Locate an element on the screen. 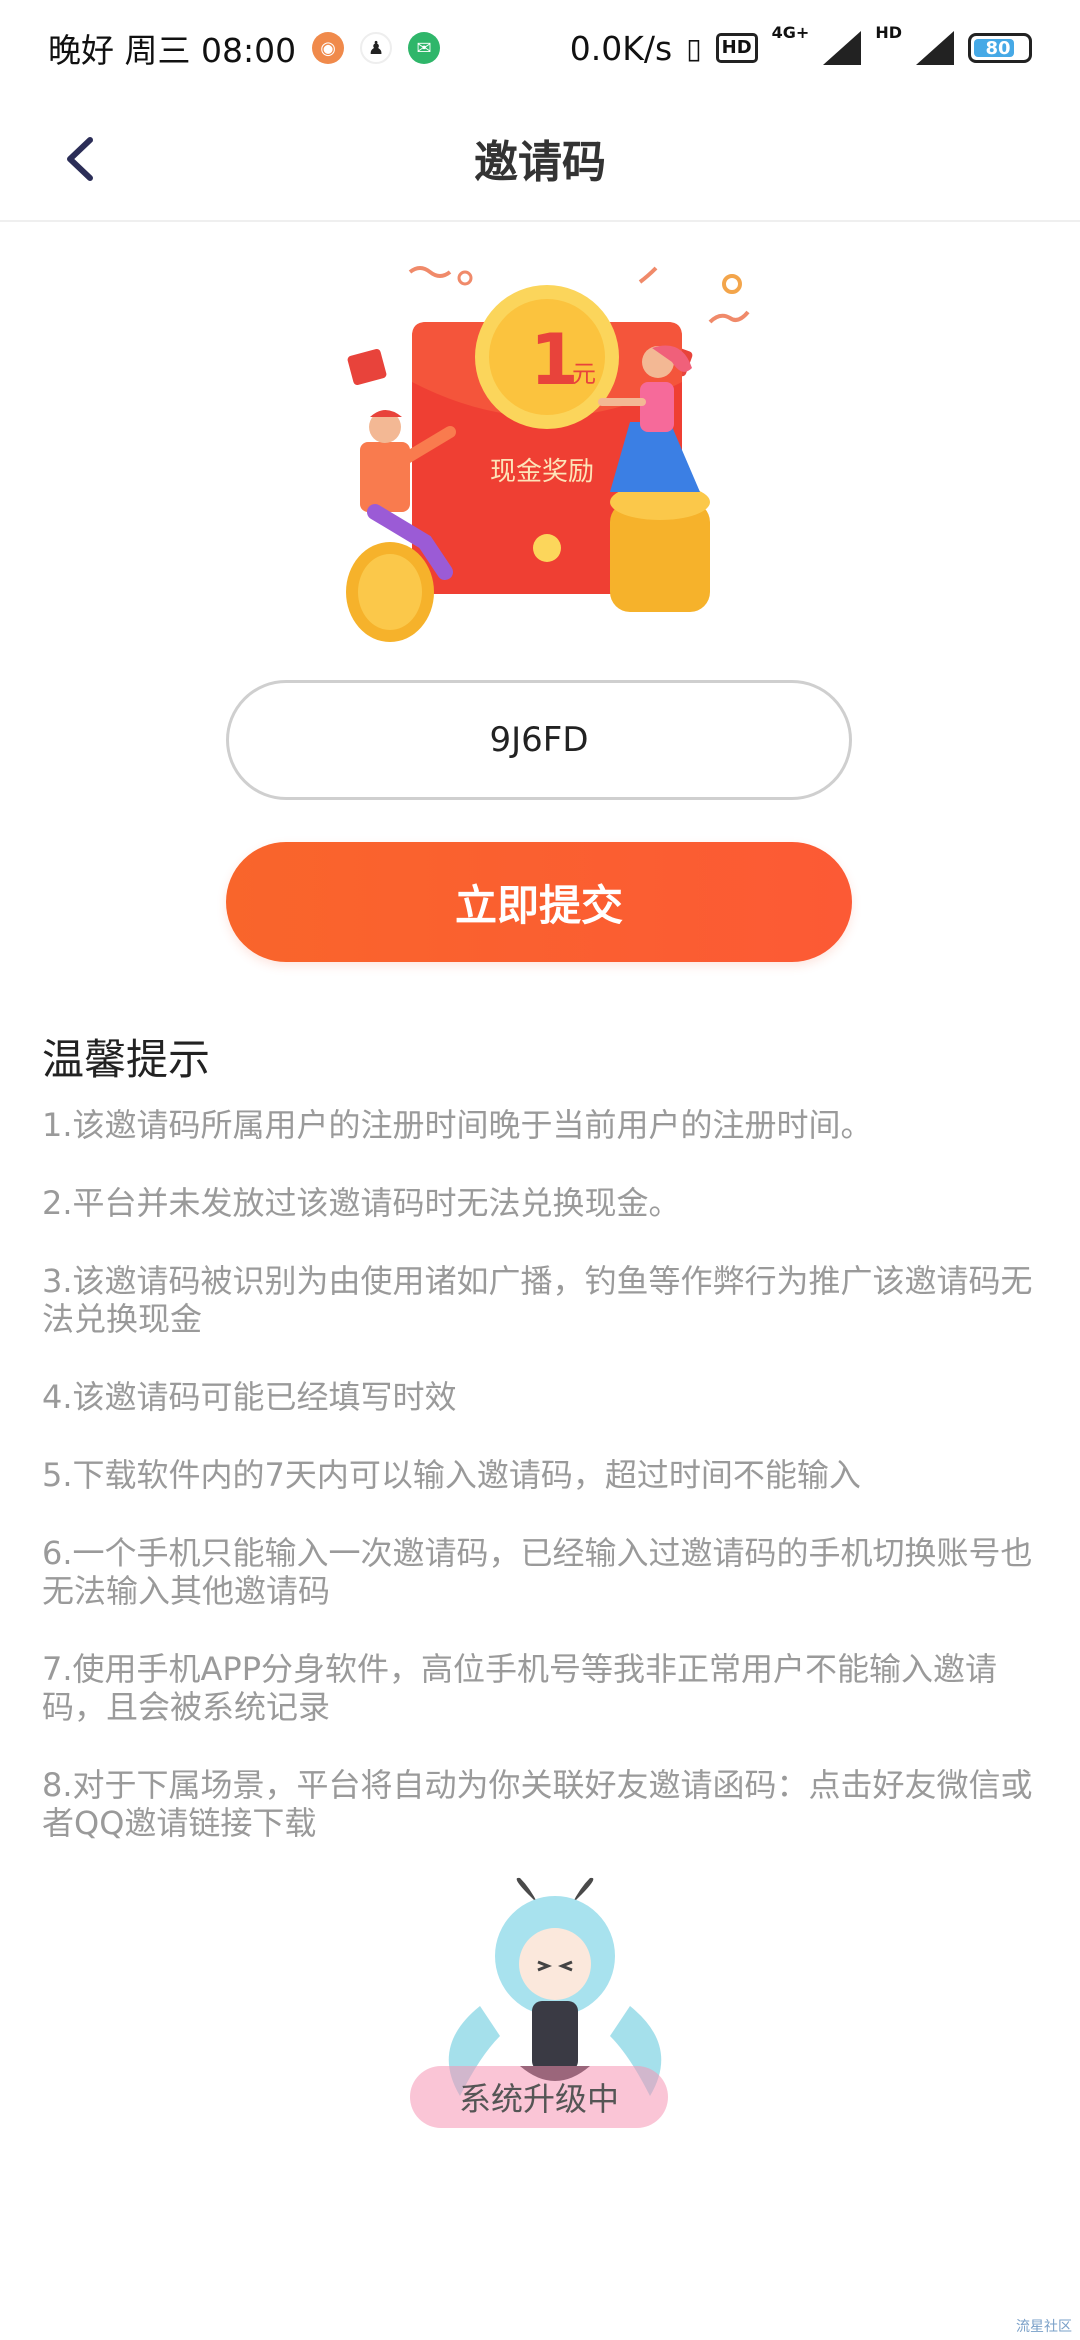 The width and height of the screenshot is (1080, 2340). red-envelope-illustration: 1 元 现金奖励 is located at coordinates (548, 454).